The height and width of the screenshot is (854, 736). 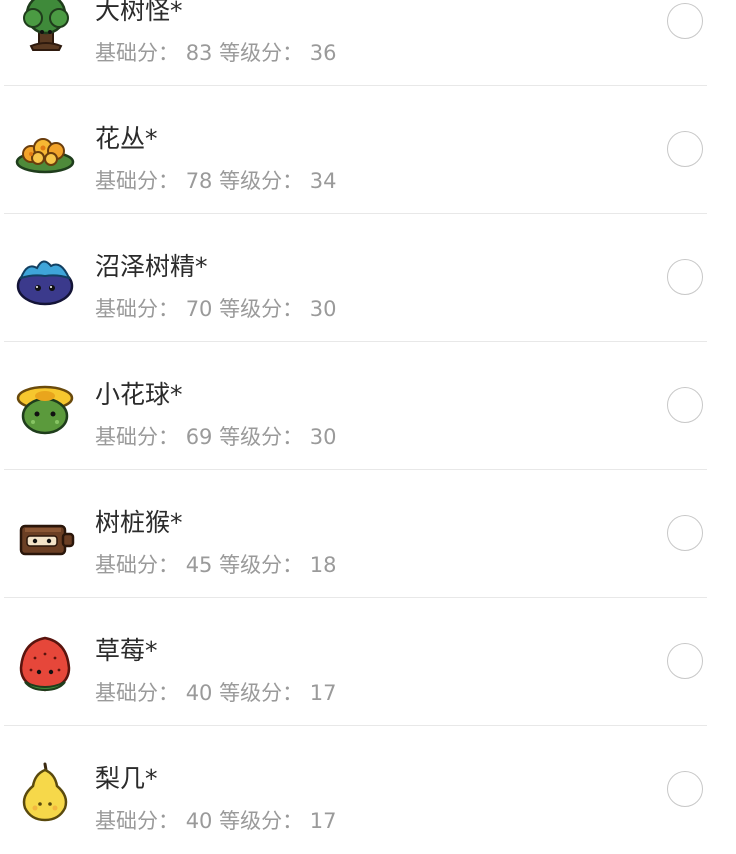 I want to click on list-item: 花丛* 基础分： 78 等级分： 34, so click(x=368, y=150).